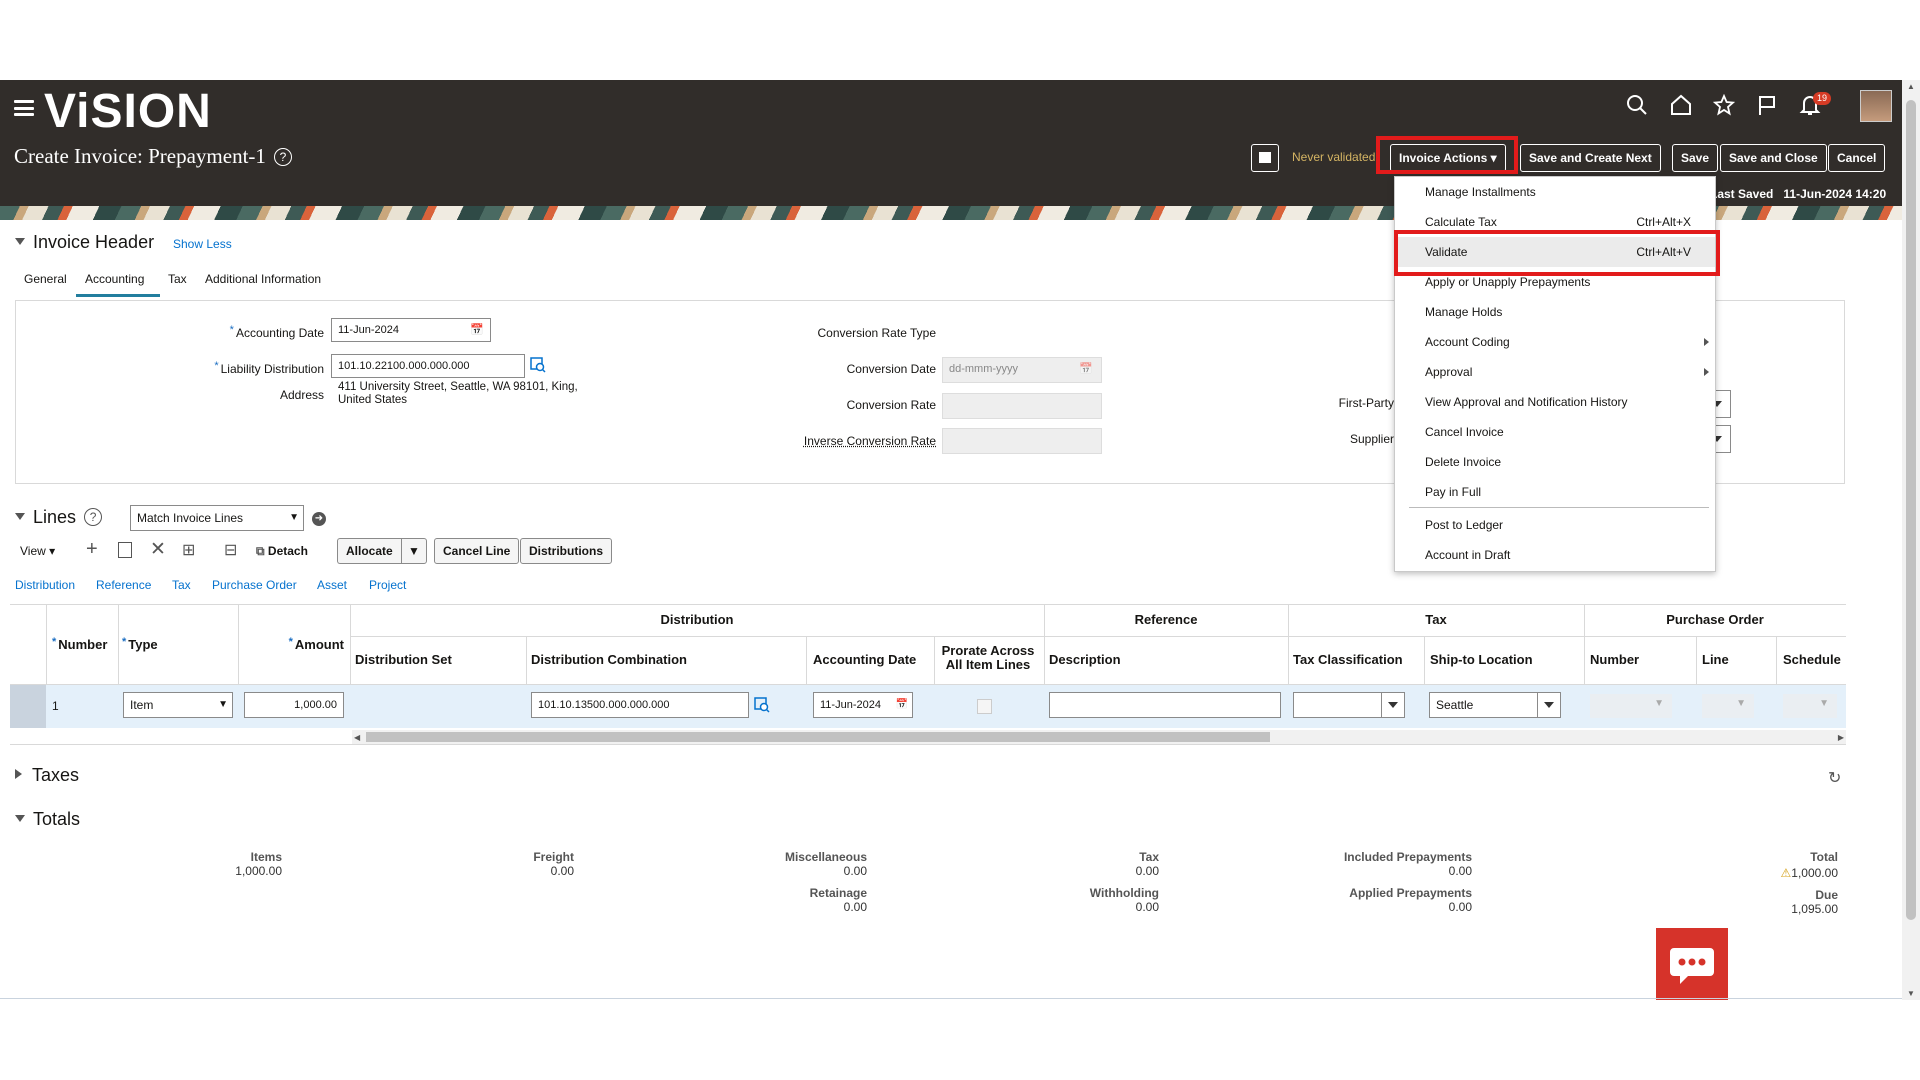 The height and width of the screenshot is (1080, 1920). I want to click on menu-item-post-to-ledger: Post to Ledger, so click(1555, 525).